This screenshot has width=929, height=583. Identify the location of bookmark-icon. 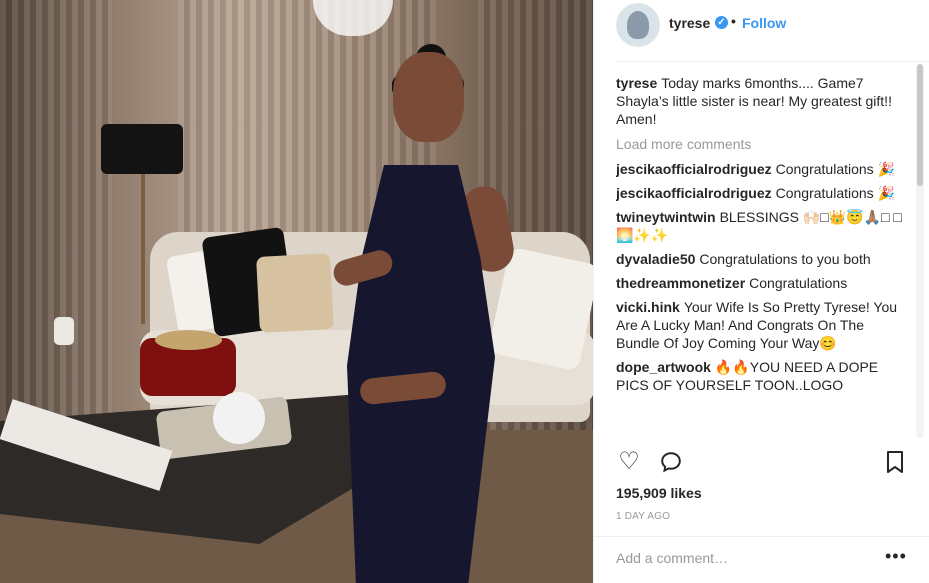
(895, 462).